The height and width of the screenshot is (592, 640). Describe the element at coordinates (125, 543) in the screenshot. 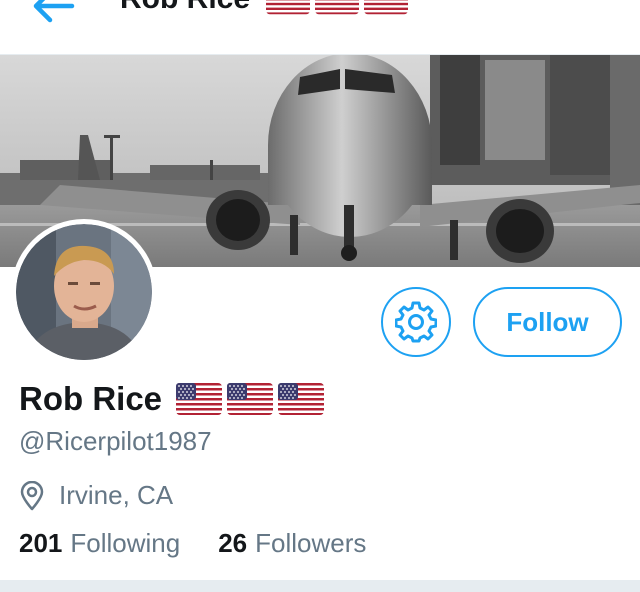

I see `following-label: Following` at that location.